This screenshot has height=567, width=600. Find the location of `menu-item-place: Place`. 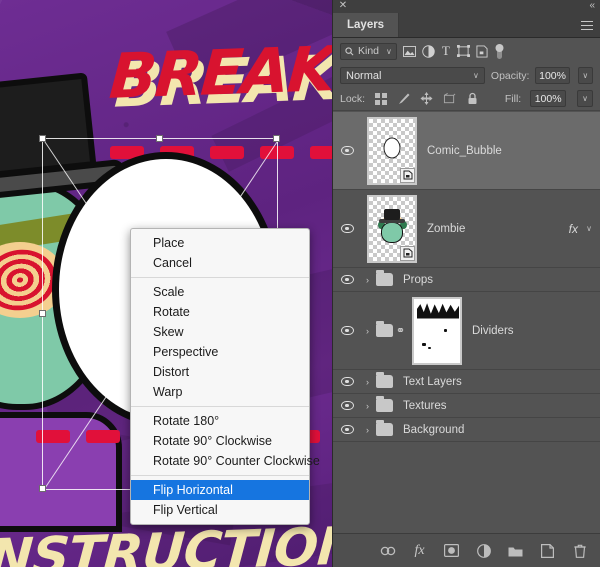

menu-item-place: Place is located at coordinates (220, 243).